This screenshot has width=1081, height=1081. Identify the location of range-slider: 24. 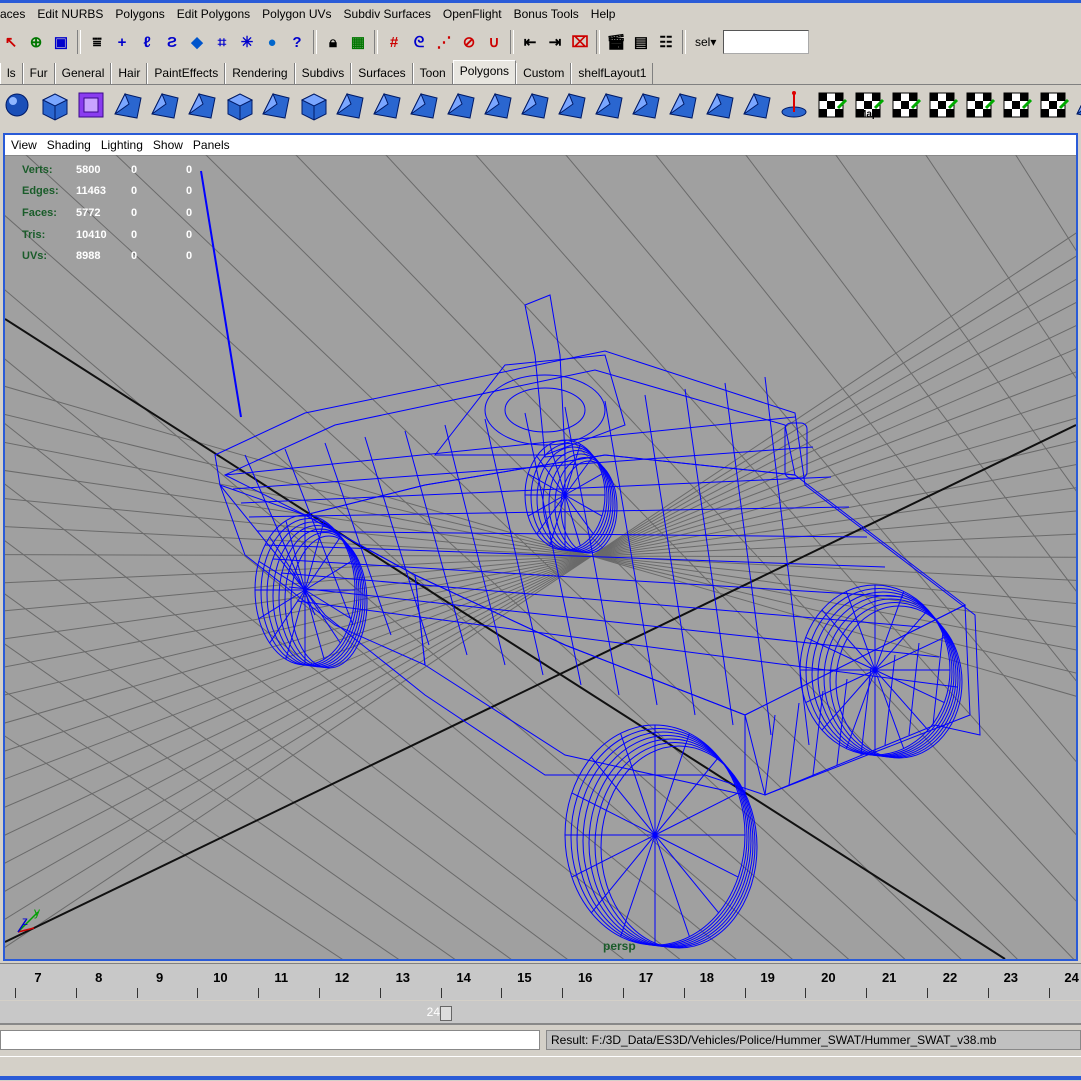
(540, 1013).